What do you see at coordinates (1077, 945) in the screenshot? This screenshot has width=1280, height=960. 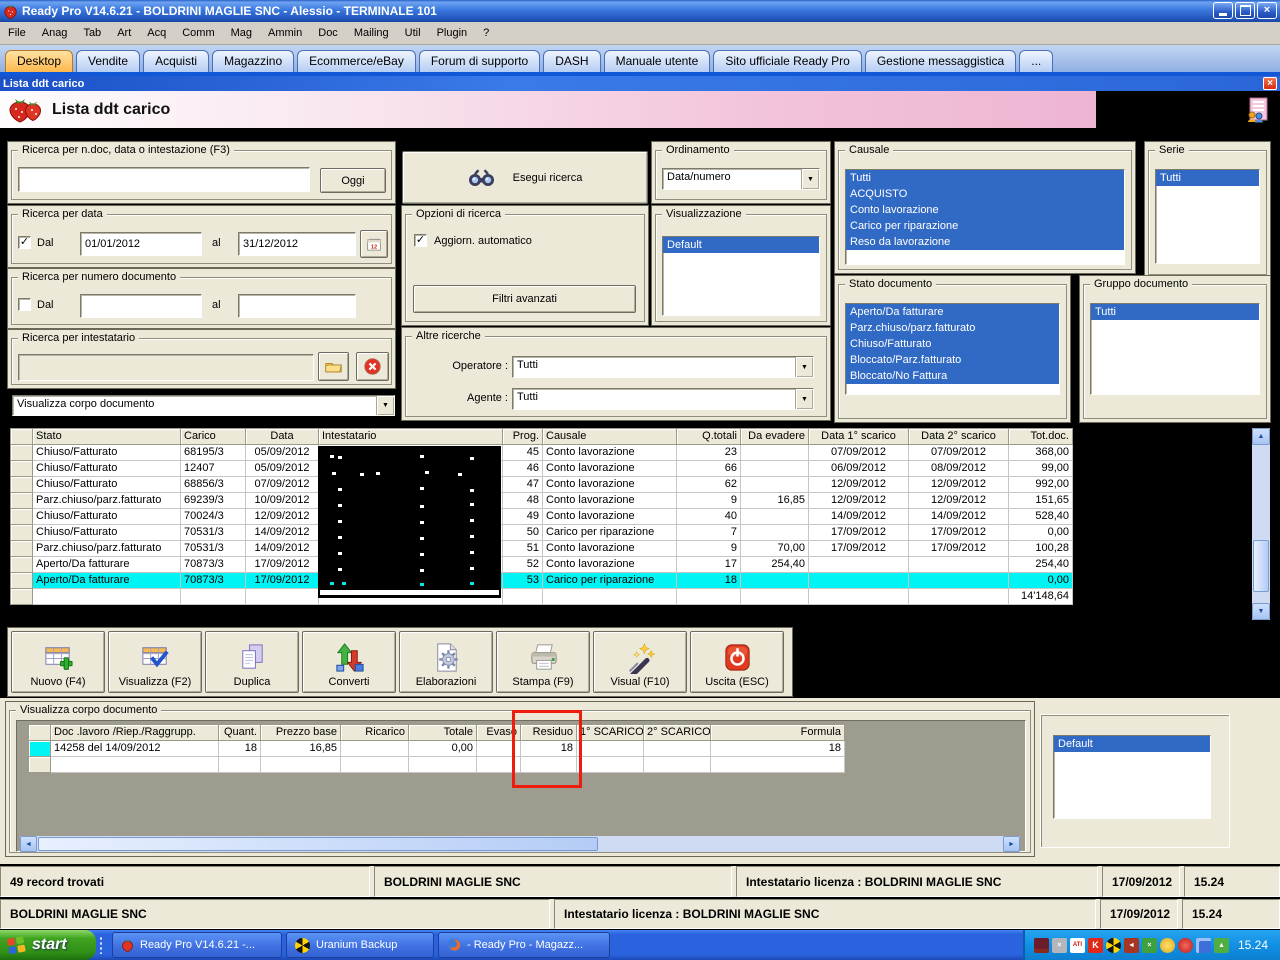 I see `ati-icon: ATI` at bounding box center [1077, 945].